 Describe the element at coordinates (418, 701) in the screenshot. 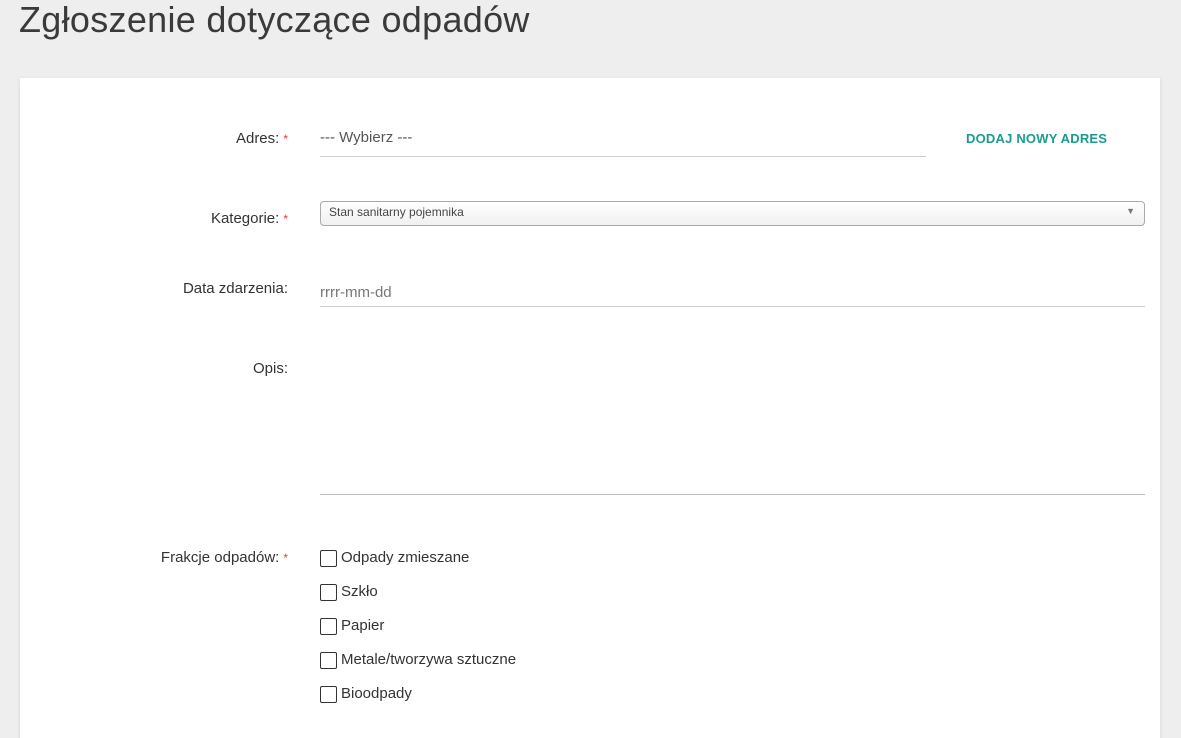

I see `checkbox-item-biowaste: Bioodpady` at that location.